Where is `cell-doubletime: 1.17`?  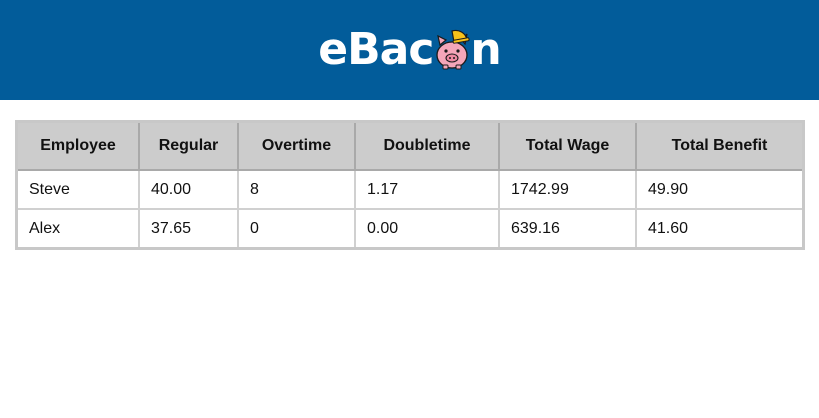
cell-doubletime: 1.17 is located at coordinates (427, 189).